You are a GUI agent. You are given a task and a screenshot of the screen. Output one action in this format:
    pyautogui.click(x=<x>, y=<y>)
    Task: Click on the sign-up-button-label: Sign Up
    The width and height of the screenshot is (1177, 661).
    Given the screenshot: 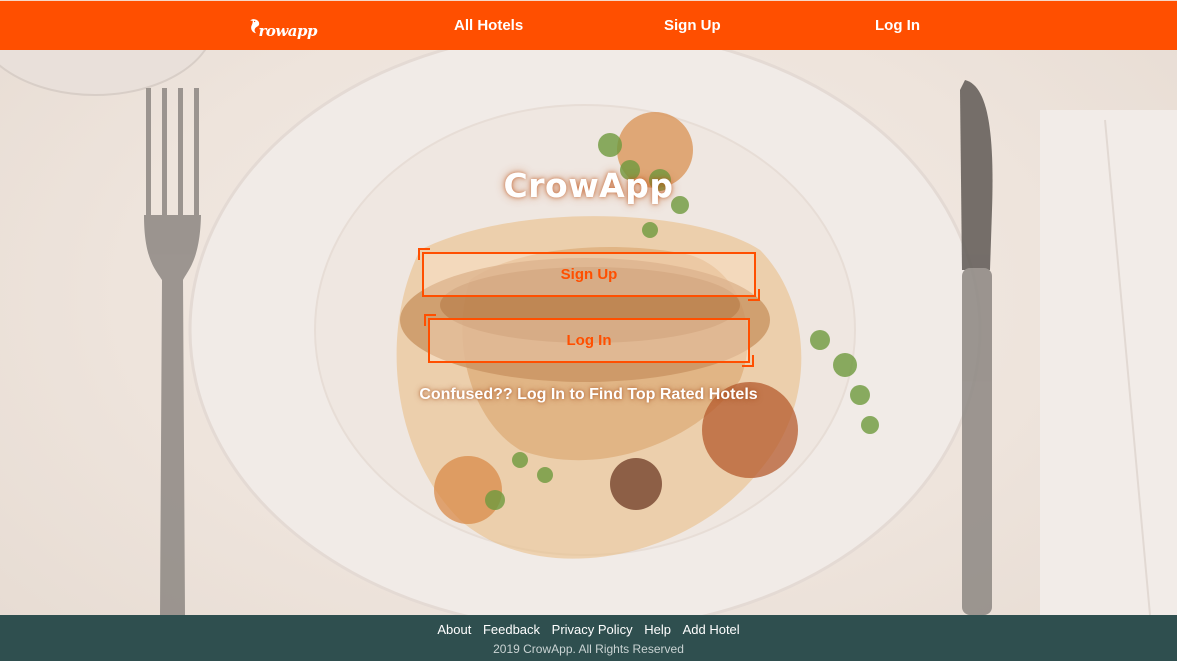 What is the action you would take?
    pyautogui.click(x=589, y=274)
    